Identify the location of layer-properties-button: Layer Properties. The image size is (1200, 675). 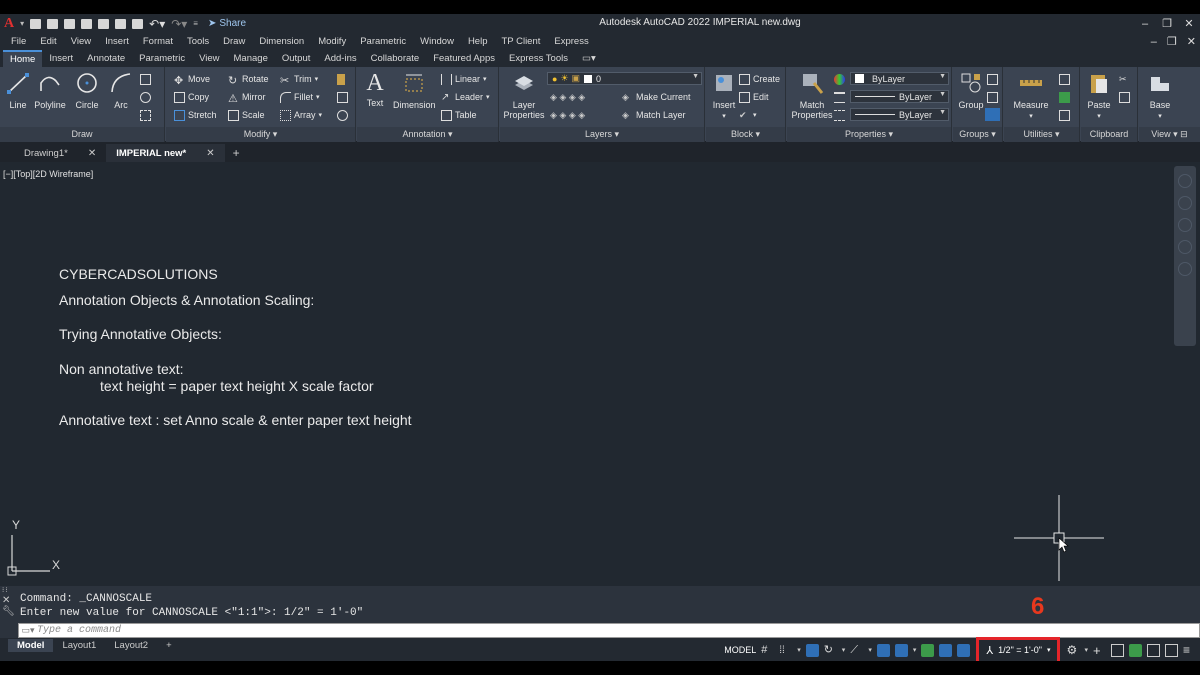
(524, 95).